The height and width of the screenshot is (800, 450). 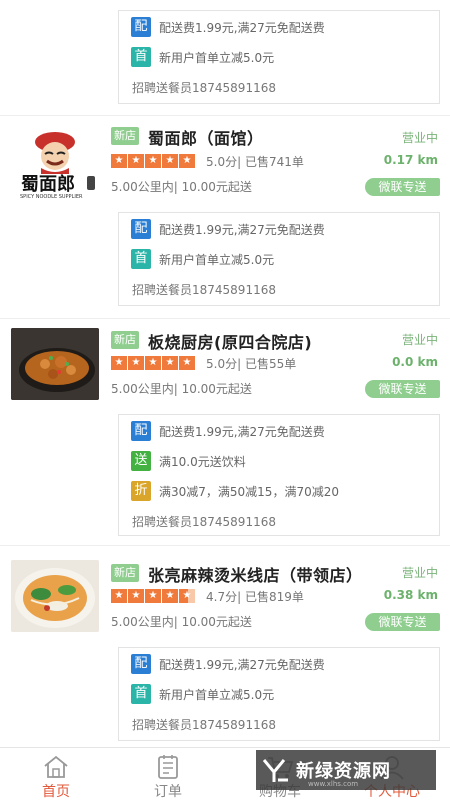 I want to click on distance: 0.17 km, so click(x=410, y=160).